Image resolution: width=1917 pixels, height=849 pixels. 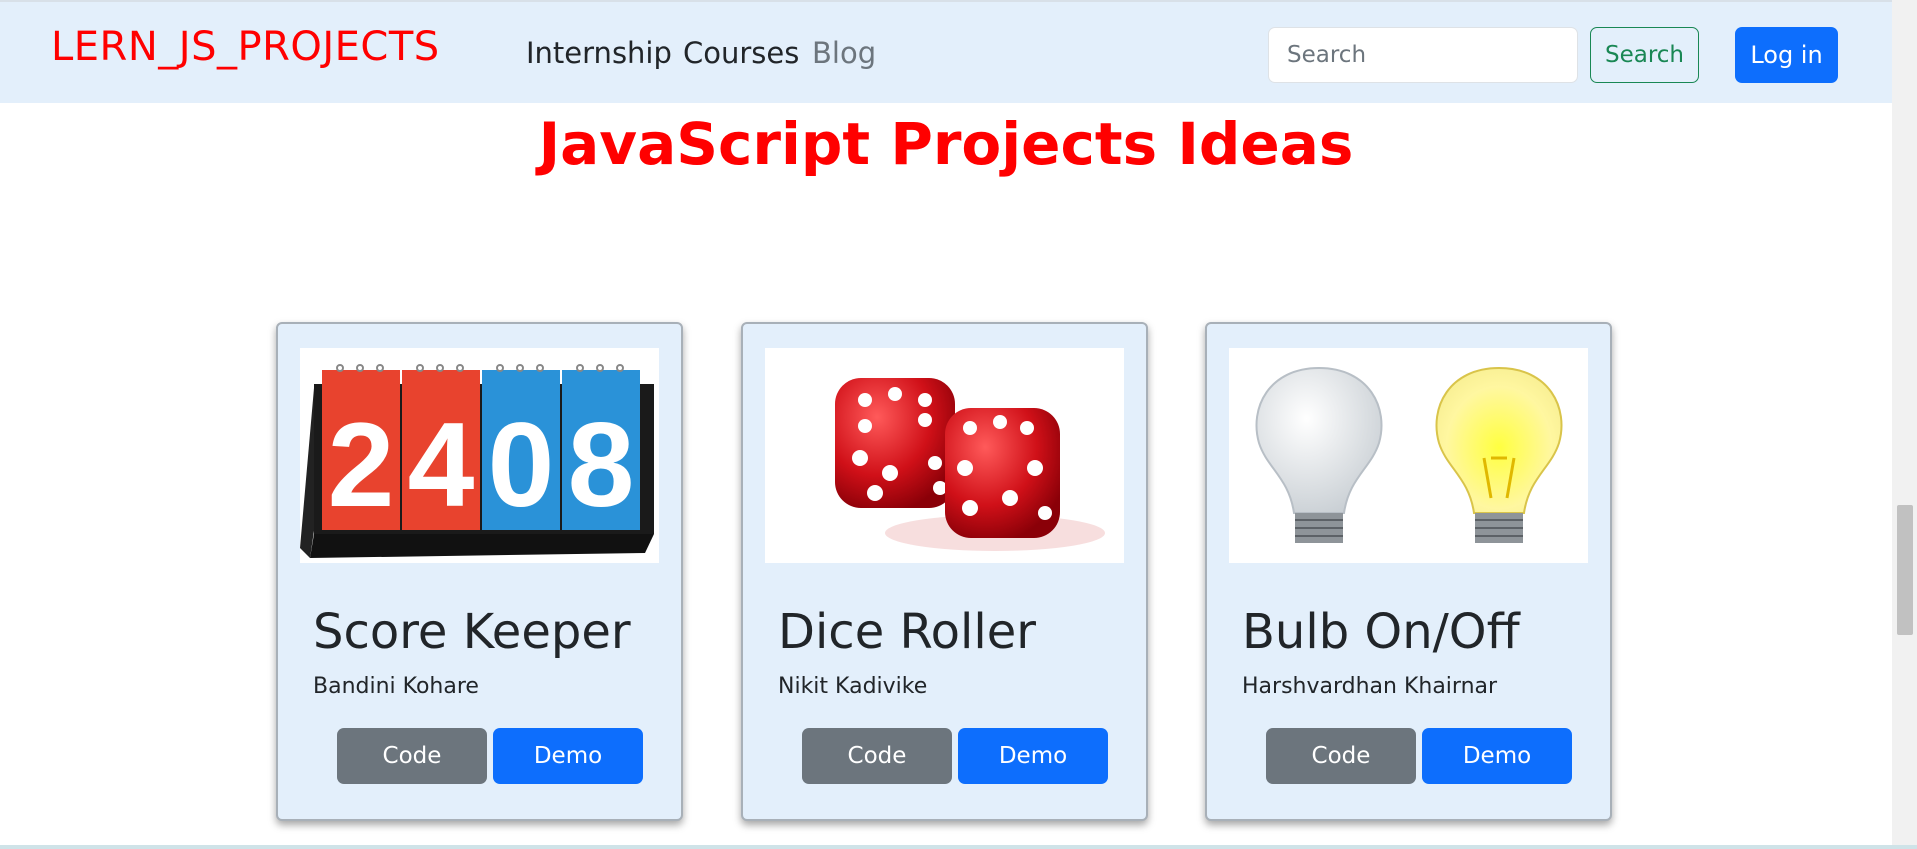 I want to click on card-author: Bandini Kohare, so click(x=396, y=686).